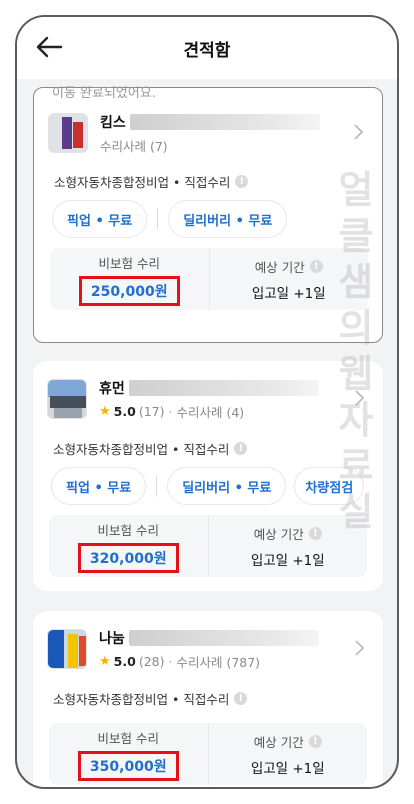  What do you see at coordinates (210, 133) in the screenshot?
I see `shop-row: 킴스 수리사례 (7)` at bounding box center [210, 133].